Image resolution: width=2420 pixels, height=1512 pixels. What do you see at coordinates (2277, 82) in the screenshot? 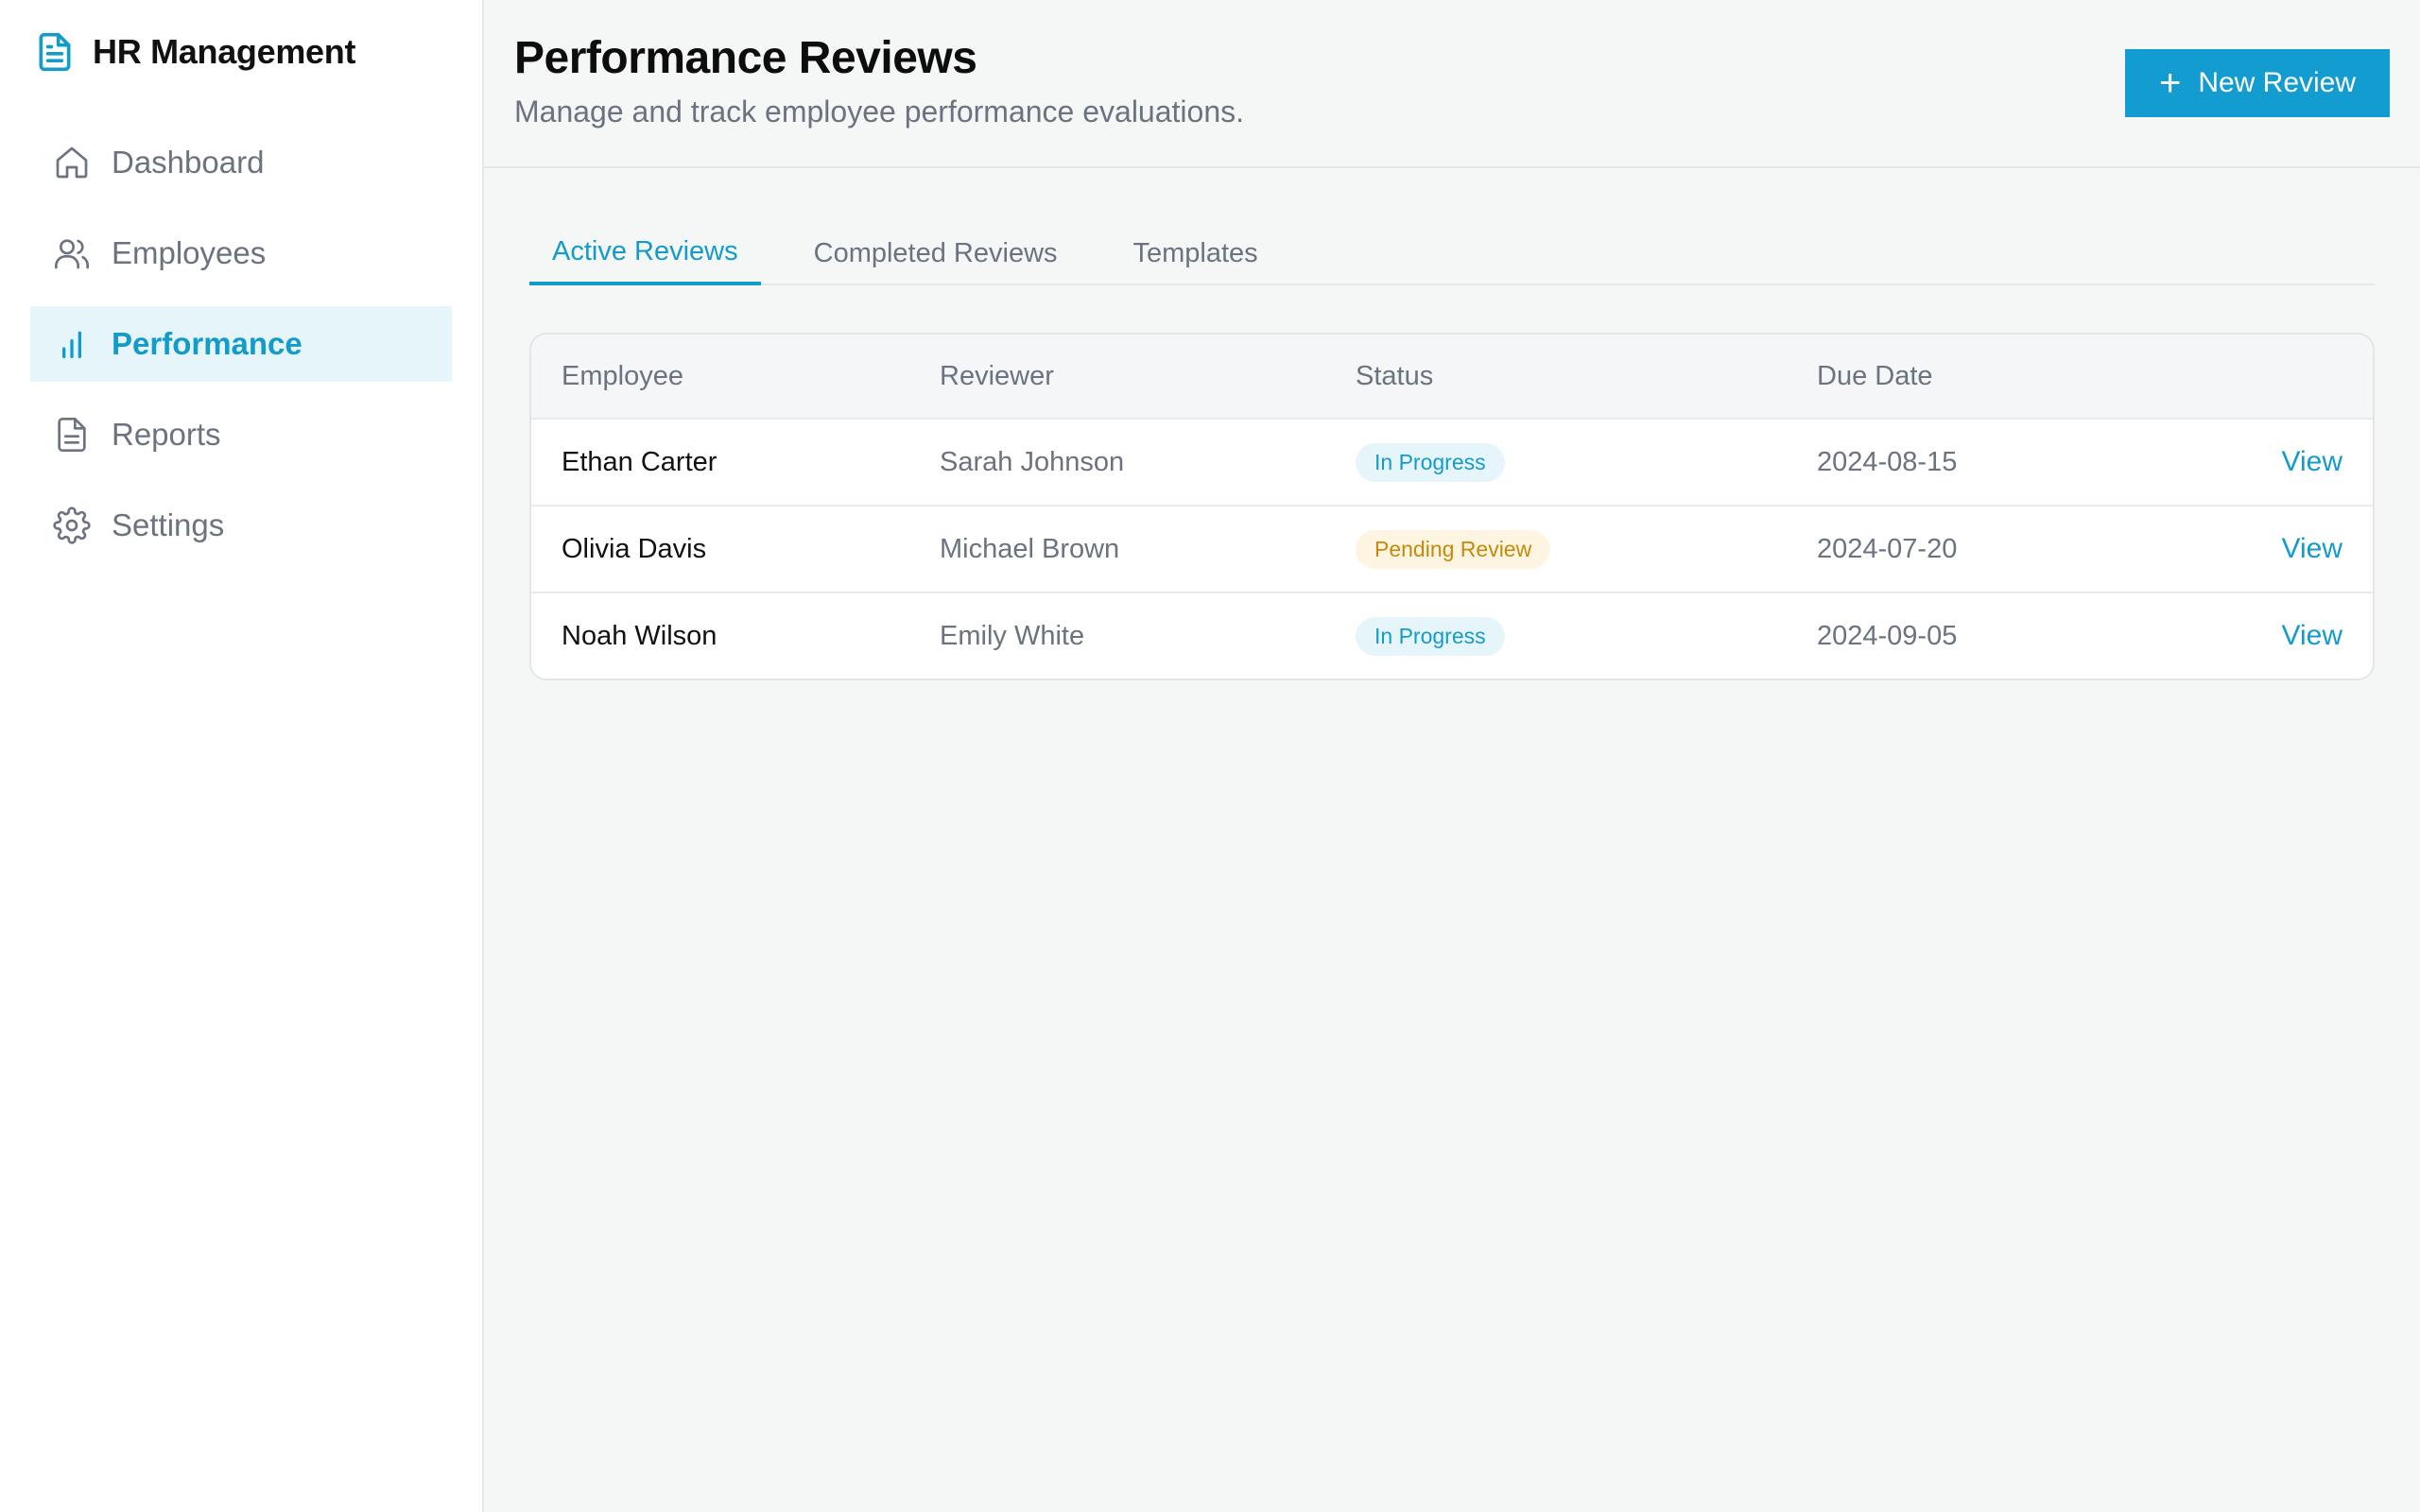
I see `new-review-label: New Review` at bounding box center [2277, 82].